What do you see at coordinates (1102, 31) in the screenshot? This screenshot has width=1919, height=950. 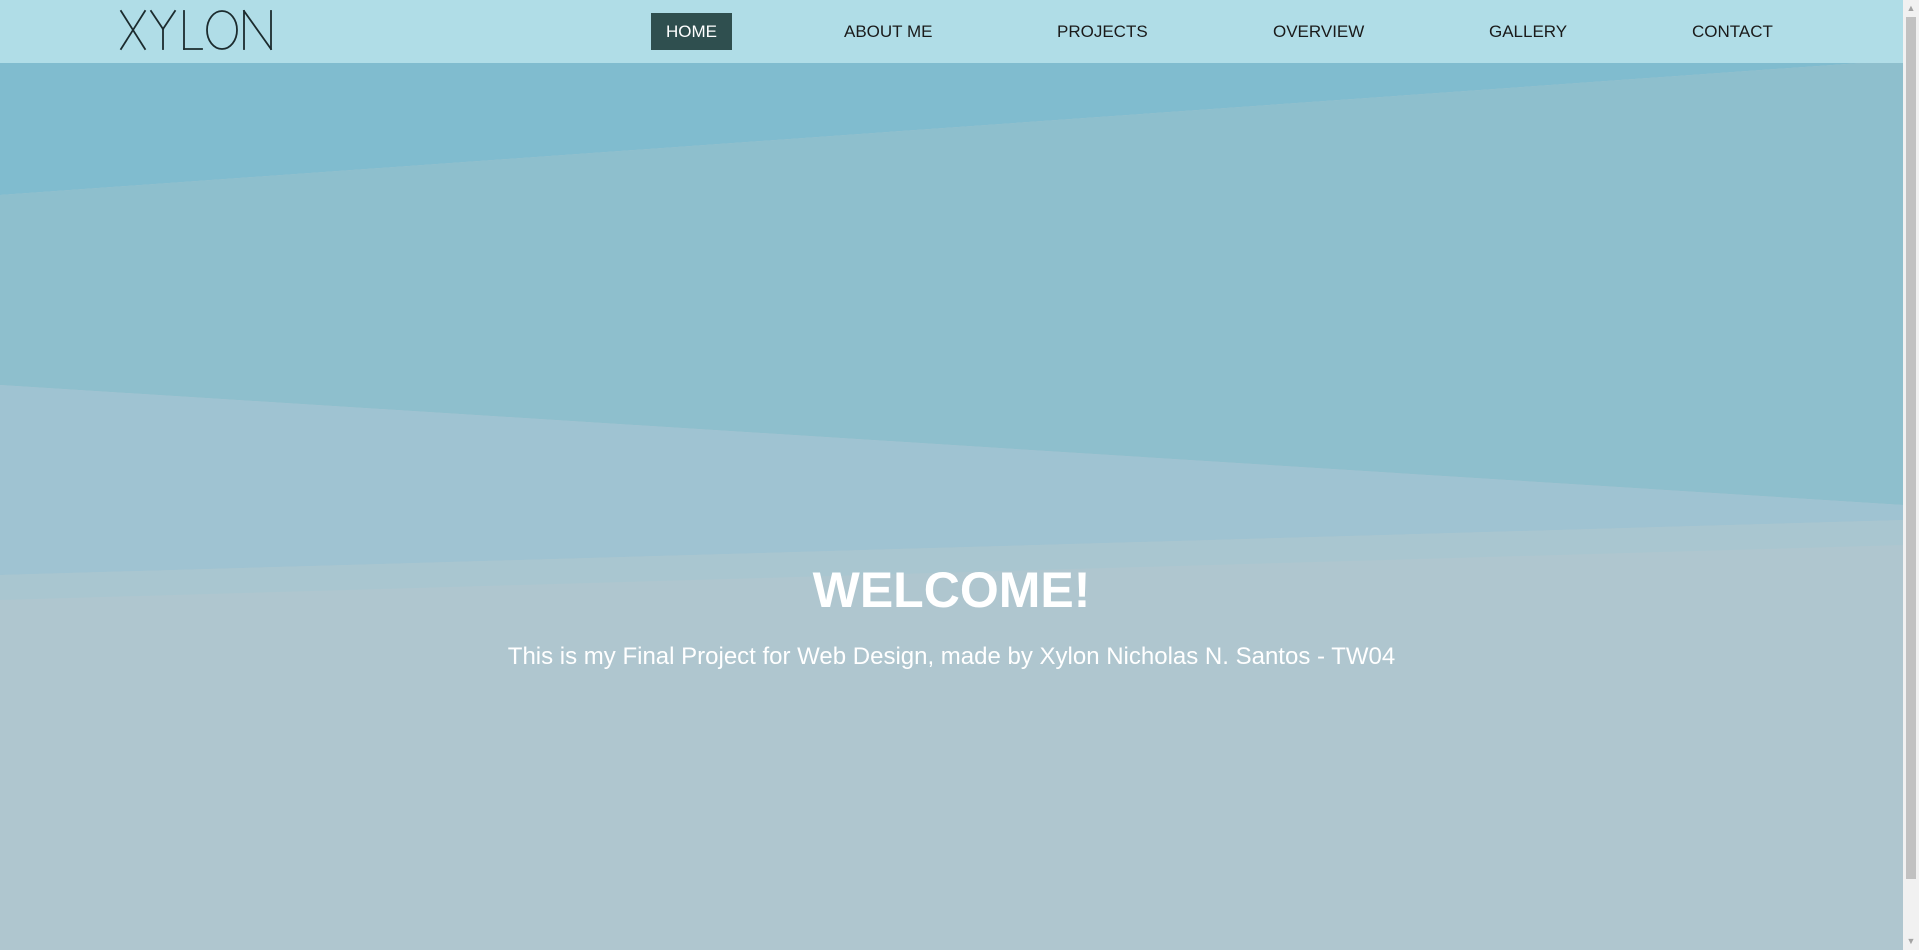 I see `nav-projects: PROJECTS` at bounding box center [1102, 31].